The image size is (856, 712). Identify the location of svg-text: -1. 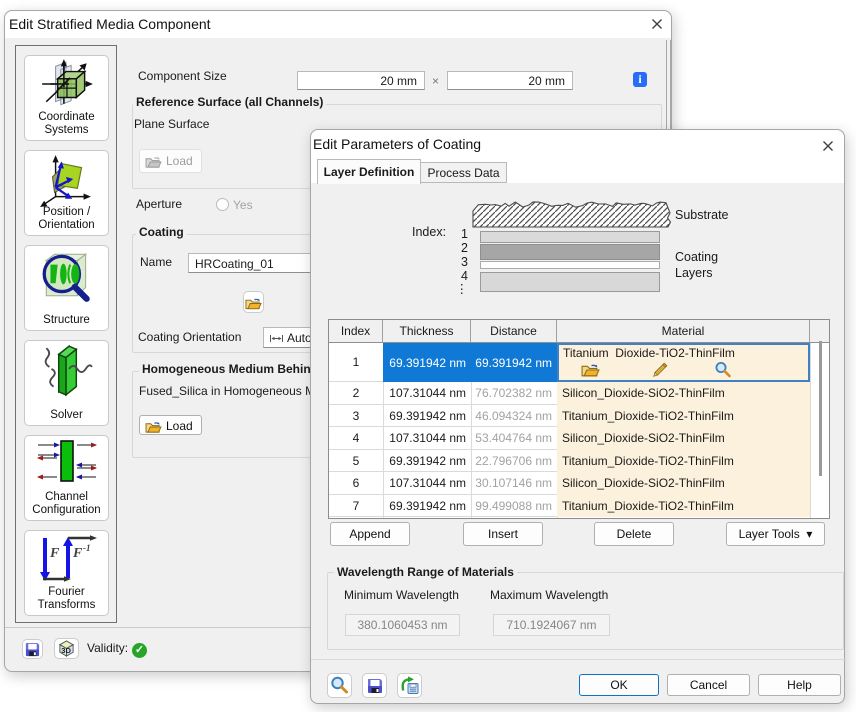
(87, 548).